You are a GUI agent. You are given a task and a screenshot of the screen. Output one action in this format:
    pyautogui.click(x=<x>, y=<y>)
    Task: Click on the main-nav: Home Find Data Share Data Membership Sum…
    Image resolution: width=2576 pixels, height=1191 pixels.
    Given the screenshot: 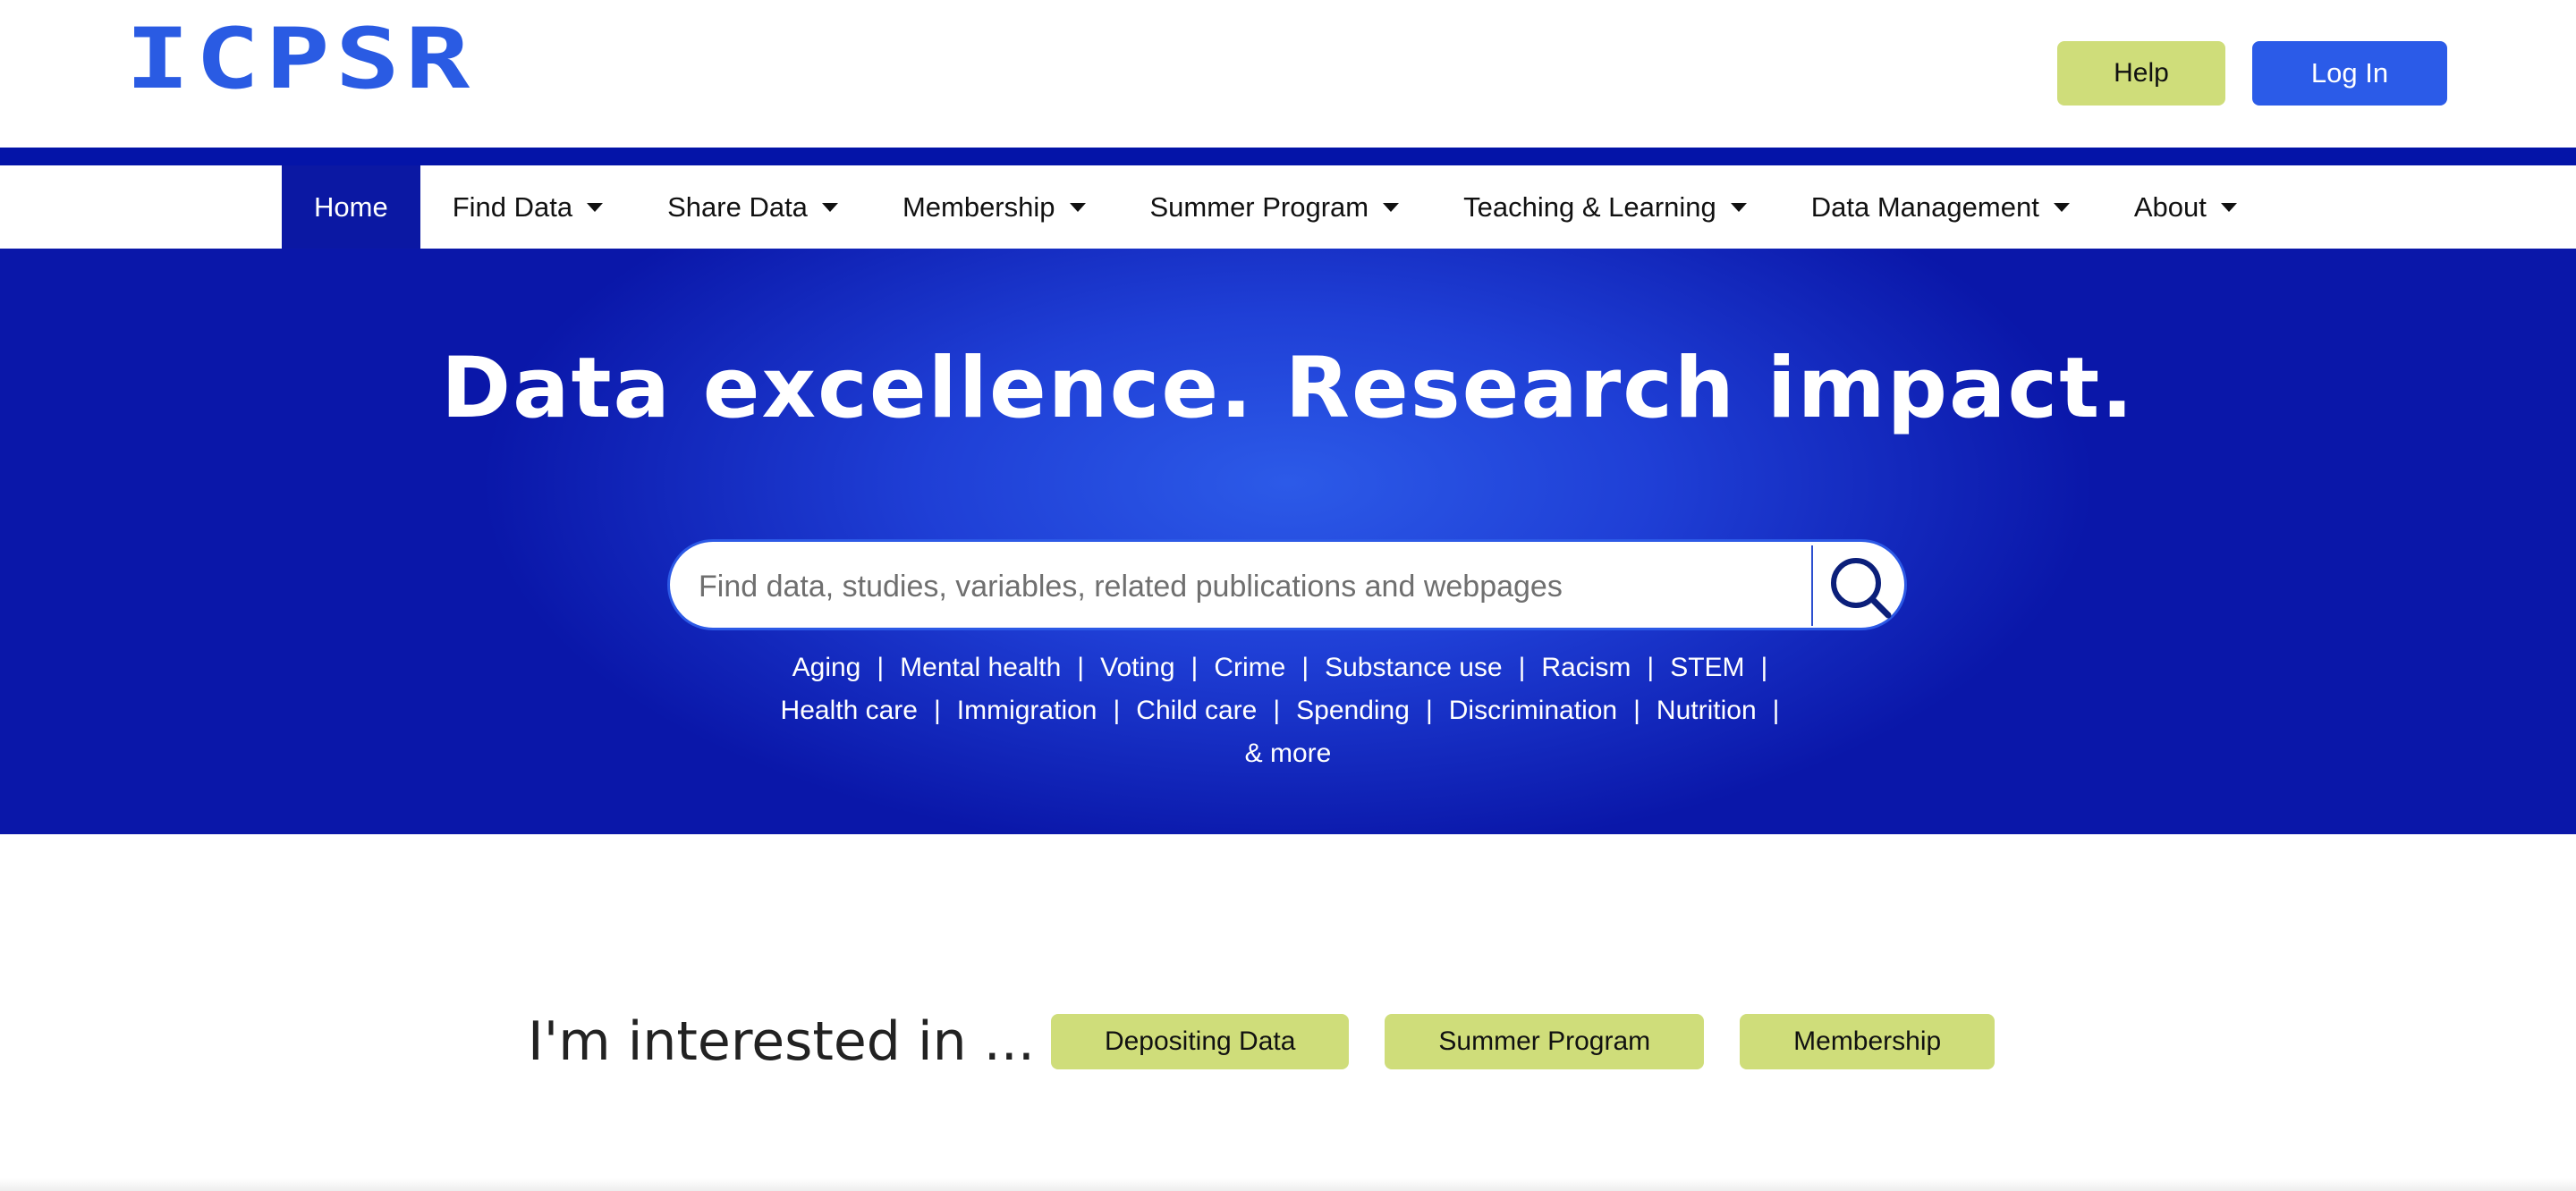 What is the action you would take?
    pyautogui.click(x=1288, y=207)
    